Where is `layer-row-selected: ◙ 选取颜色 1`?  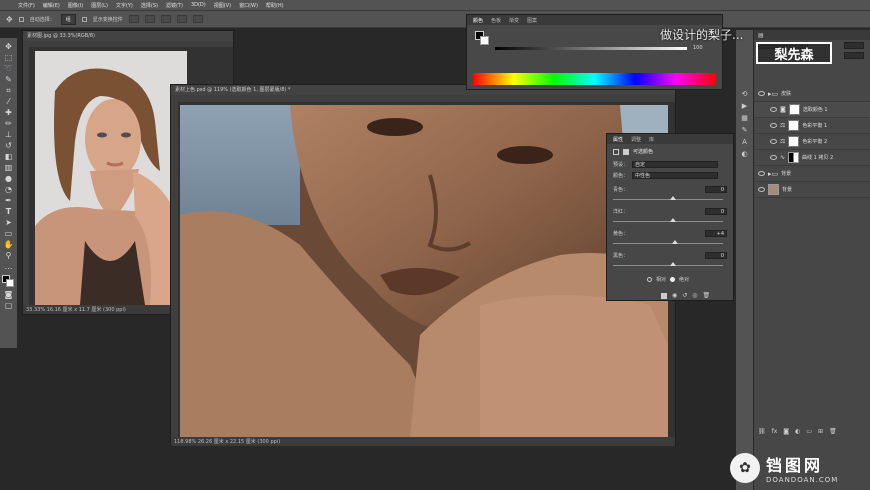
layer-row-selected: ◙ 选取颜色 1 is located at coordinates (812, 110).